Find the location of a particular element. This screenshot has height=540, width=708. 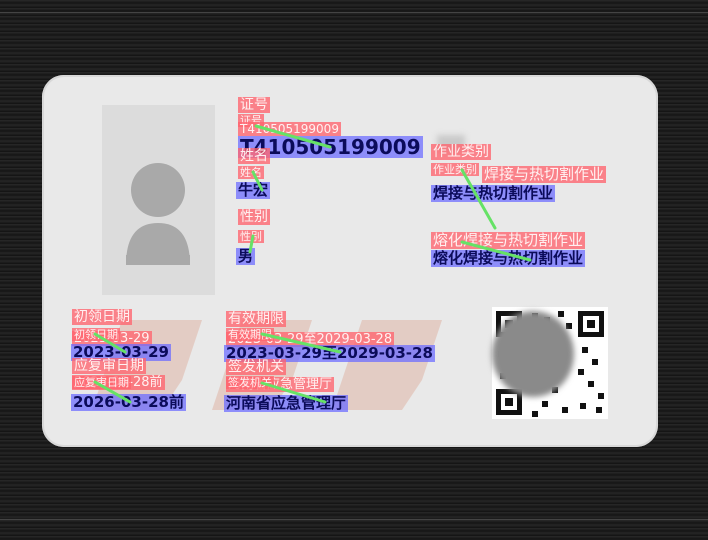

id-label: 证号 is located at coordinates (254, 105).